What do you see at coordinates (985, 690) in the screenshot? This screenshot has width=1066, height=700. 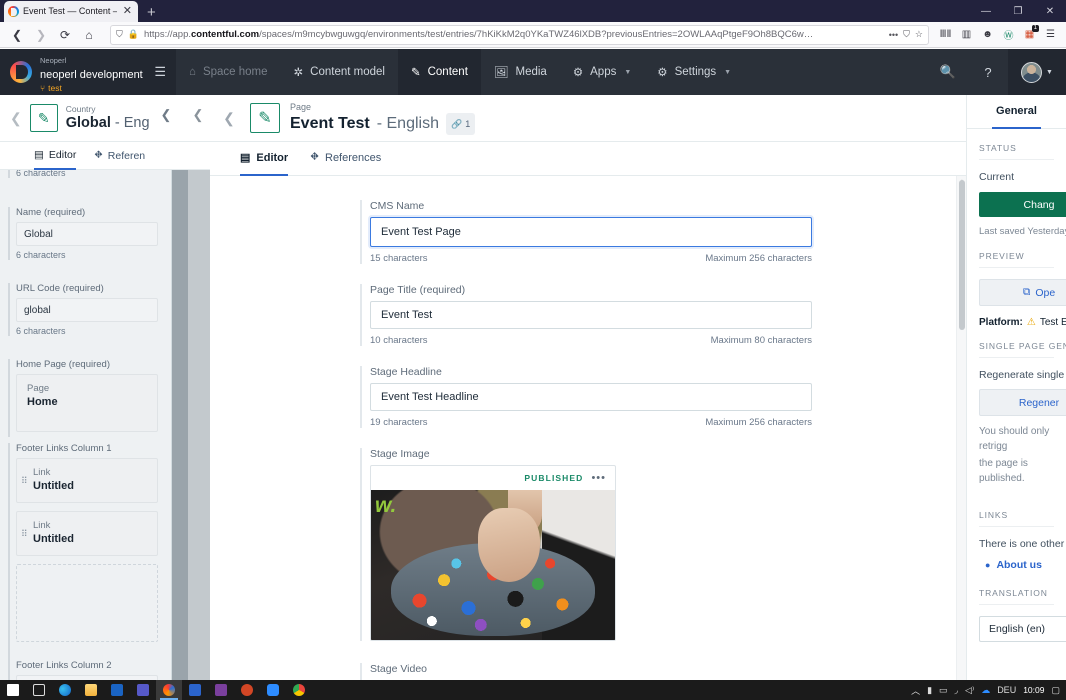 I see `tray-onedrive-icon: ☁` at bounding box center [985, 690].